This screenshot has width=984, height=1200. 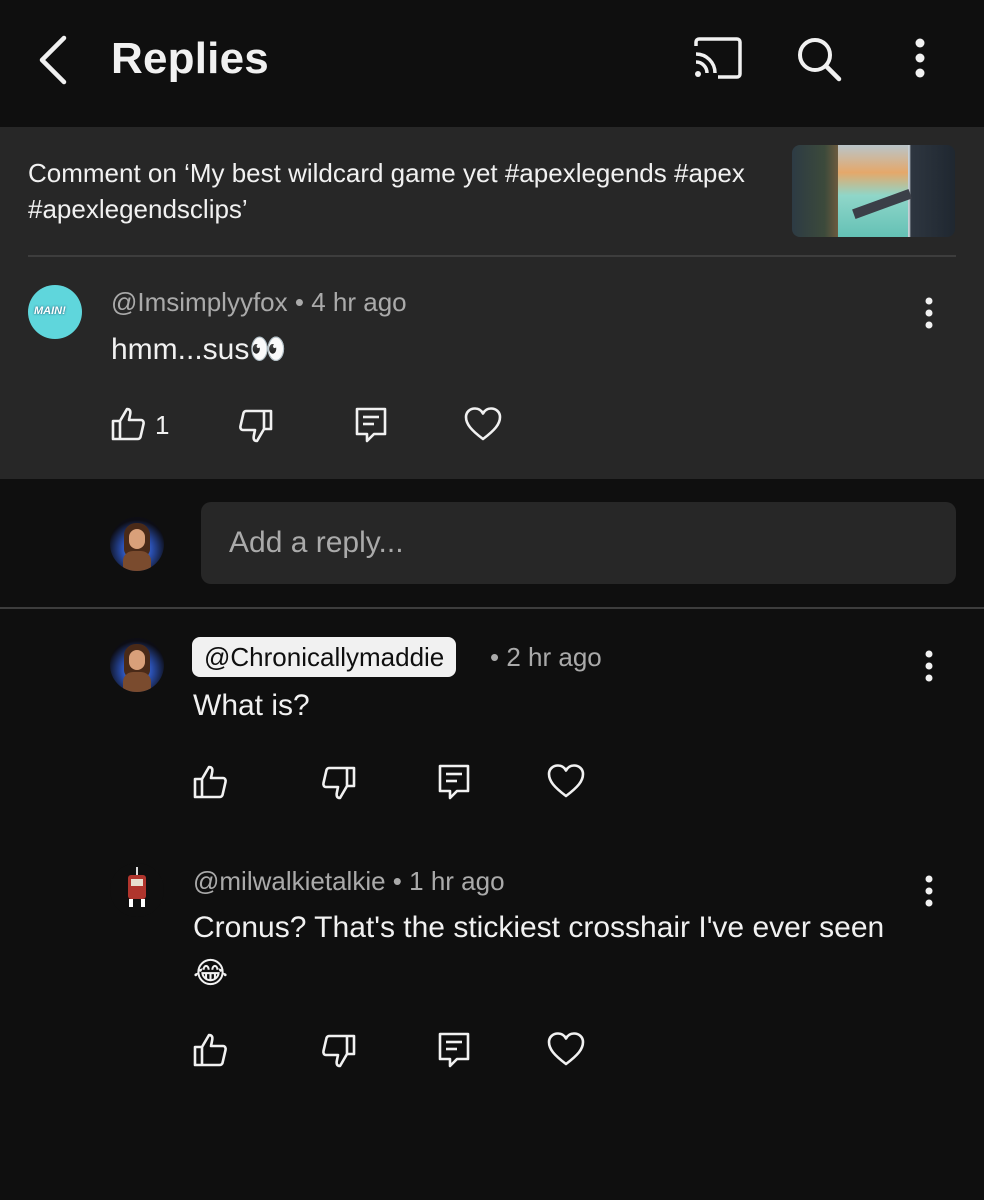 I want to click on comment-meta: @Imsimplyyfox • 4 hr ago, so click(x=259, y=302).